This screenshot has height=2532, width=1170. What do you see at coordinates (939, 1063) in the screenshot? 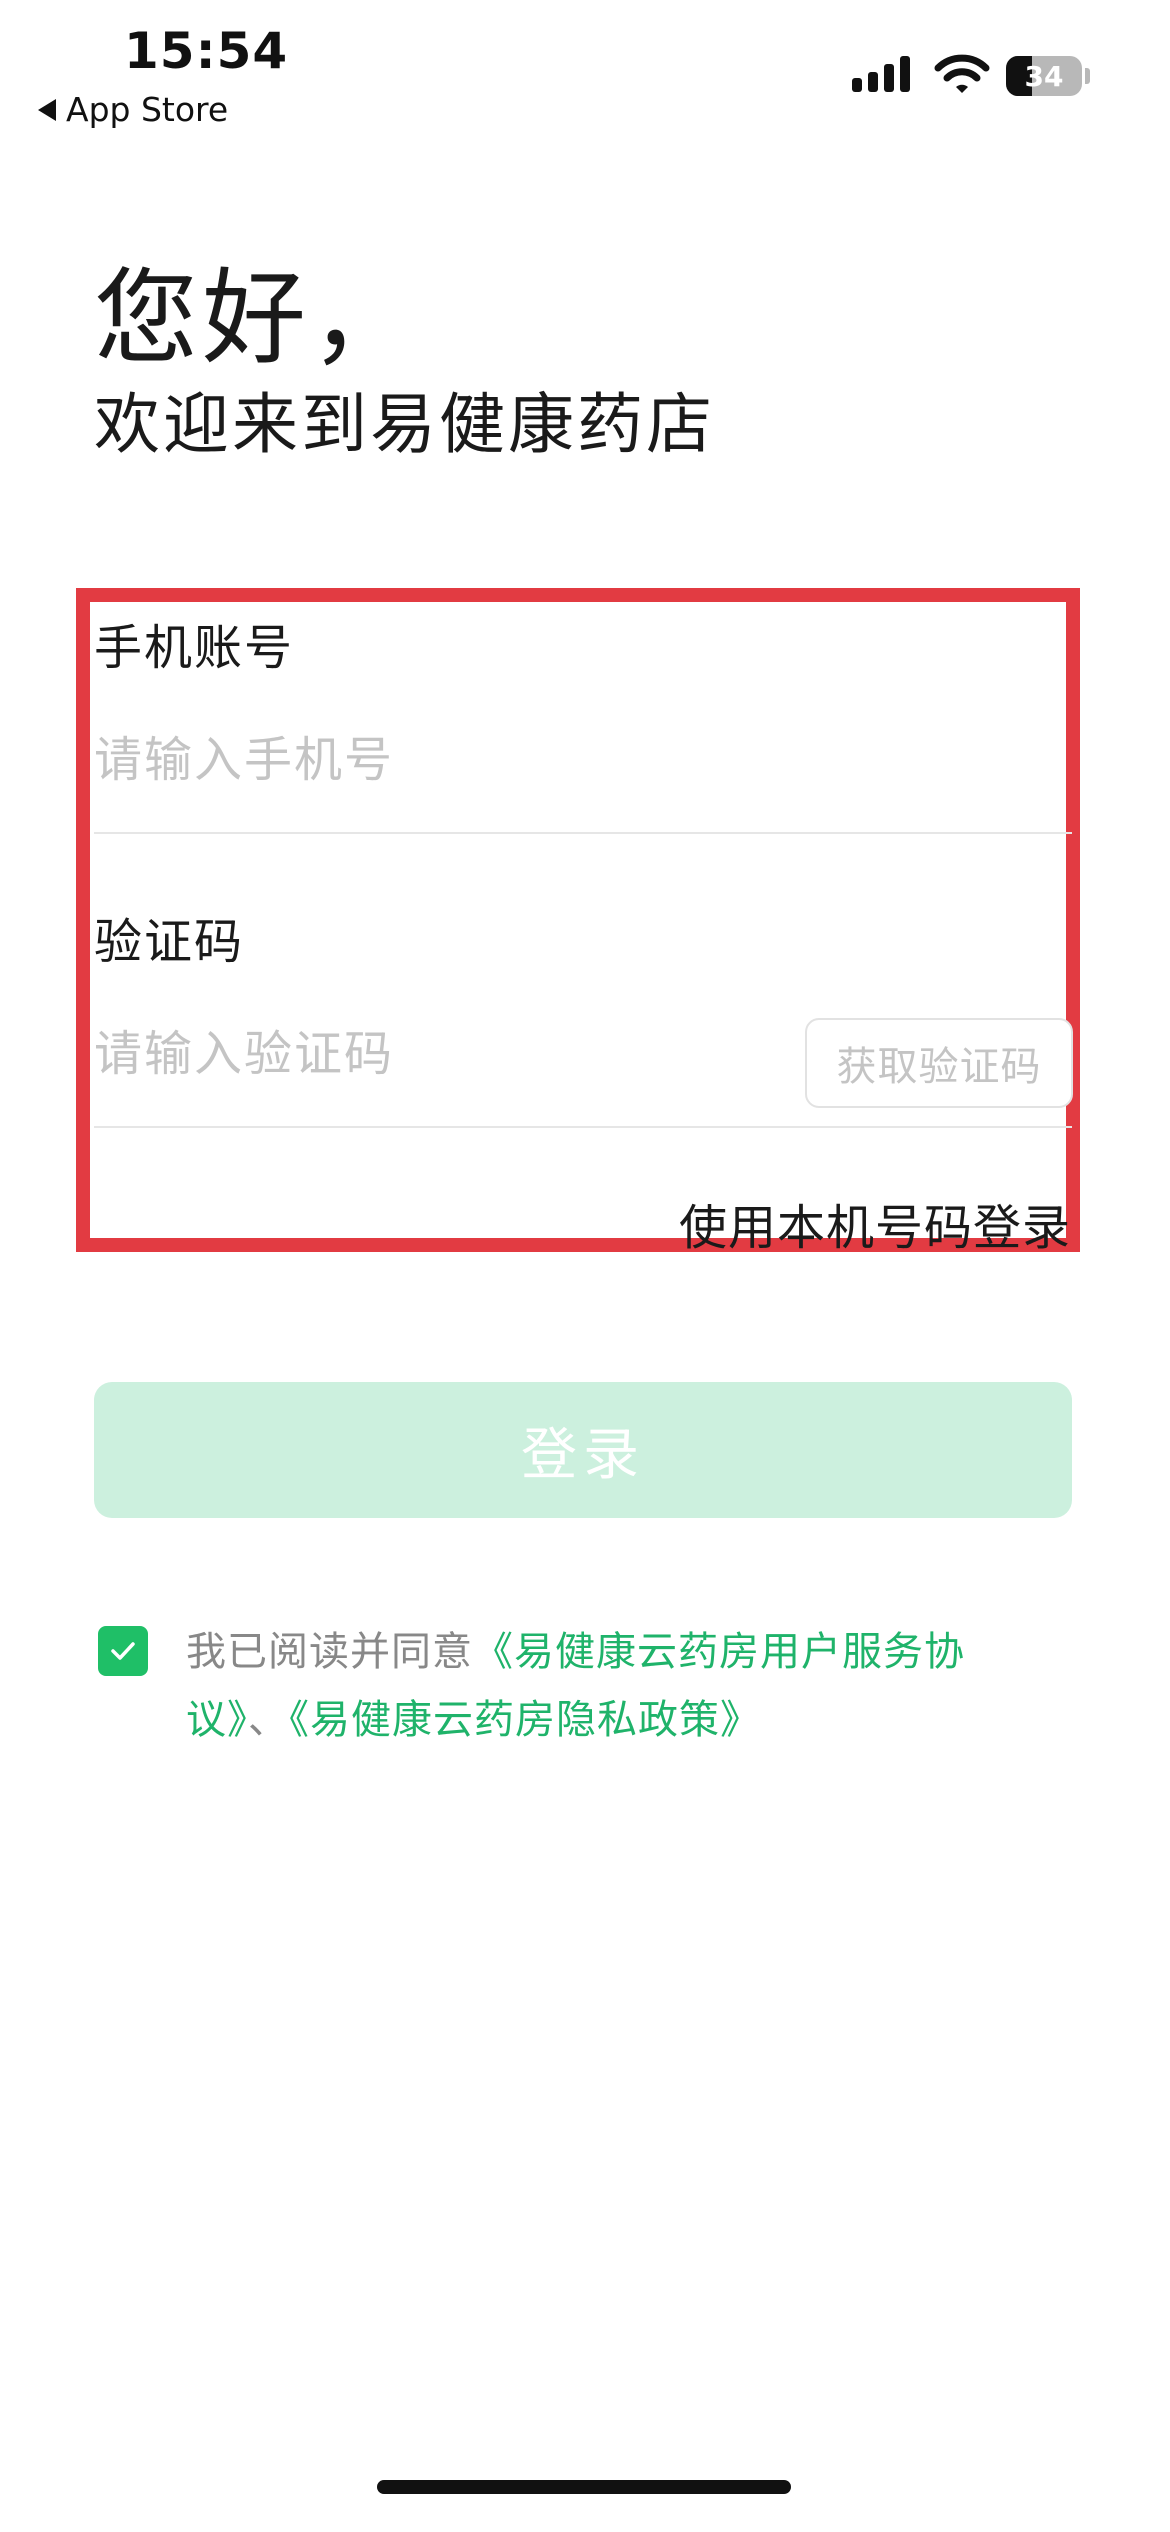
I see `get-code-button: 获取验证码` at bounding box center [939, 1063].